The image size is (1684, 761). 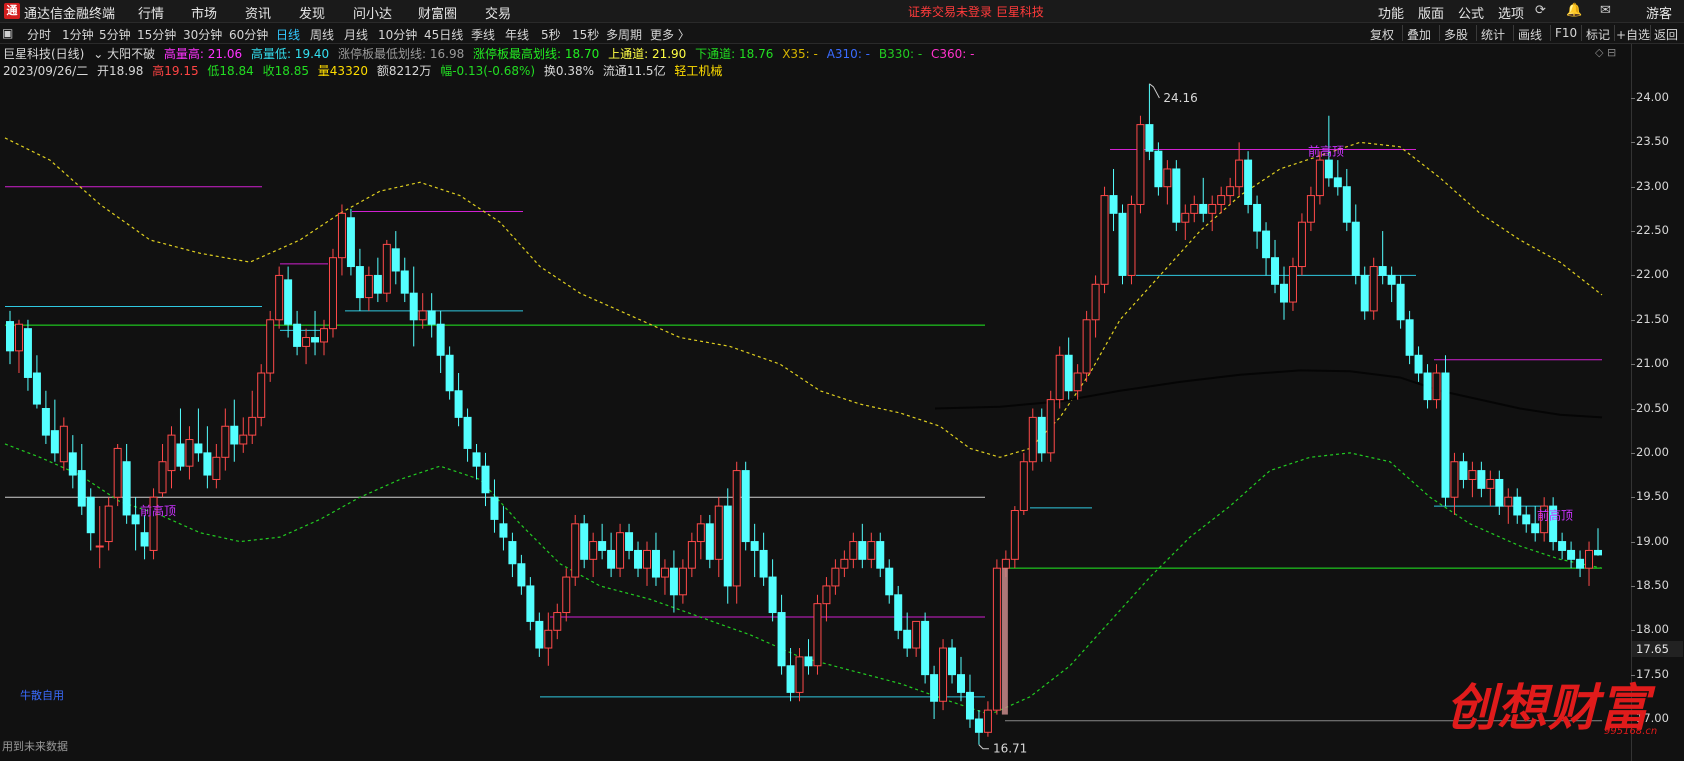 I want to click on tab-10min: 10分钟, so click(x=397, y=34).